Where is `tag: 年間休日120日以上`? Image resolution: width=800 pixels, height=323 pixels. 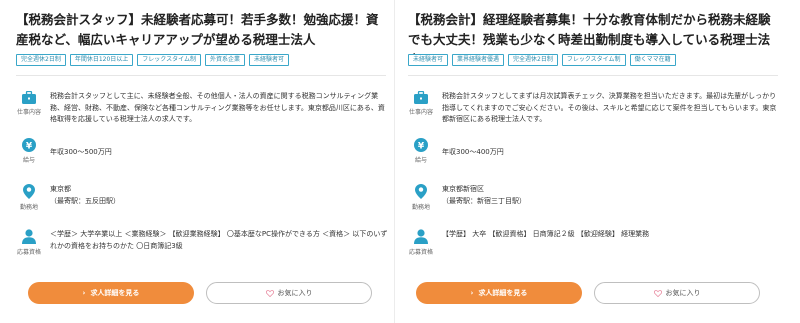
tag: 年間休日120日以上 is located at coordinates (101, 60).